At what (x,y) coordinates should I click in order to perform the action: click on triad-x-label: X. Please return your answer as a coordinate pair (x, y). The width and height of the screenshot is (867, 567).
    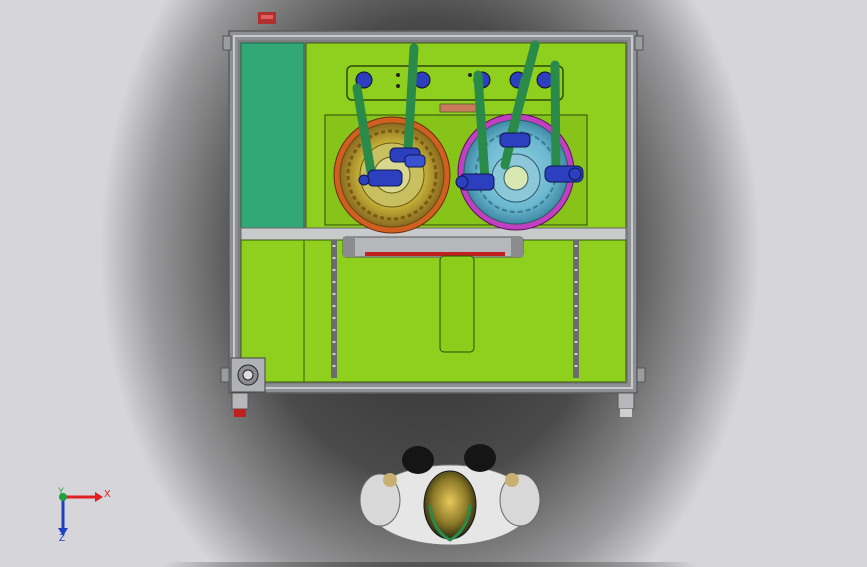
    Looking at the image, I should click on (107, 494).